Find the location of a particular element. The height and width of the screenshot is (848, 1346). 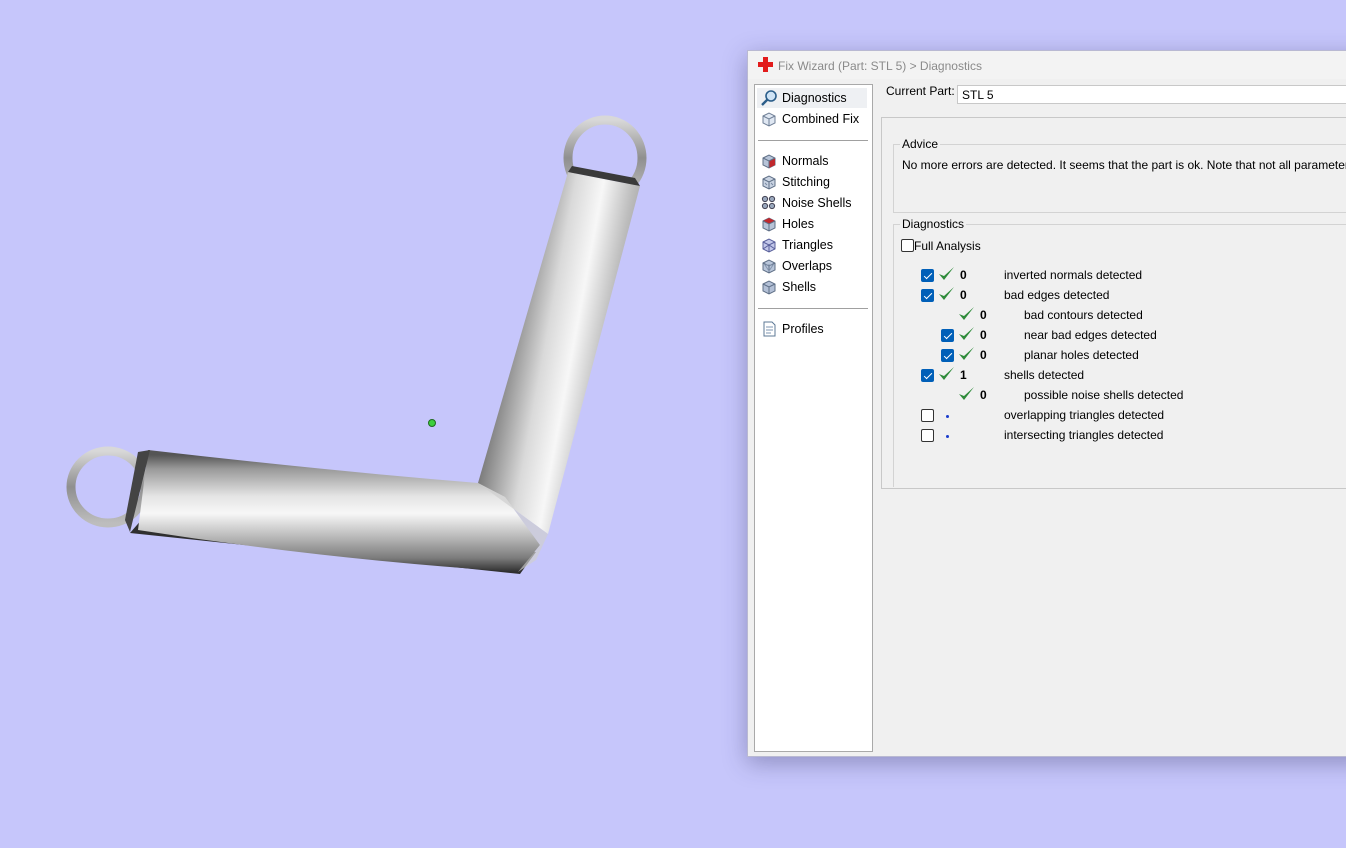

sidebar-item-label: Shells is located at coordinates (799, 287).